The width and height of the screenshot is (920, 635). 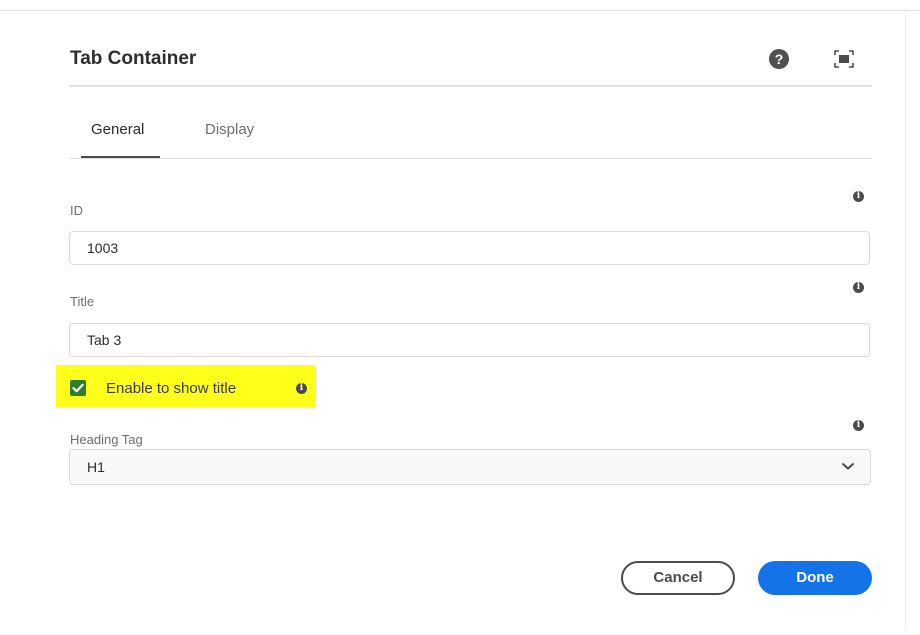 I want to click on dialog-edge, so click(x=905, y=321).